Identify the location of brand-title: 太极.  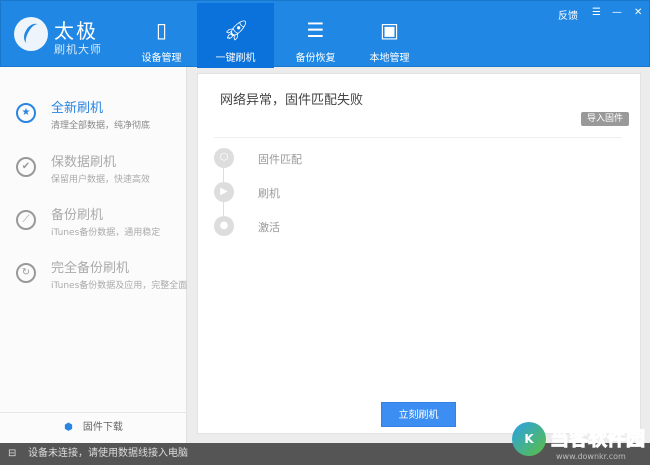
(76, 31).